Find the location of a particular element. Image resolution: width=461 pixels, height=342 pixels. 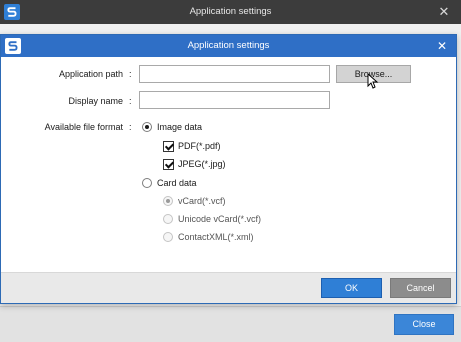

jpeg-option-label: JPEG(*.jpg) is located at coordinates (202, 164).